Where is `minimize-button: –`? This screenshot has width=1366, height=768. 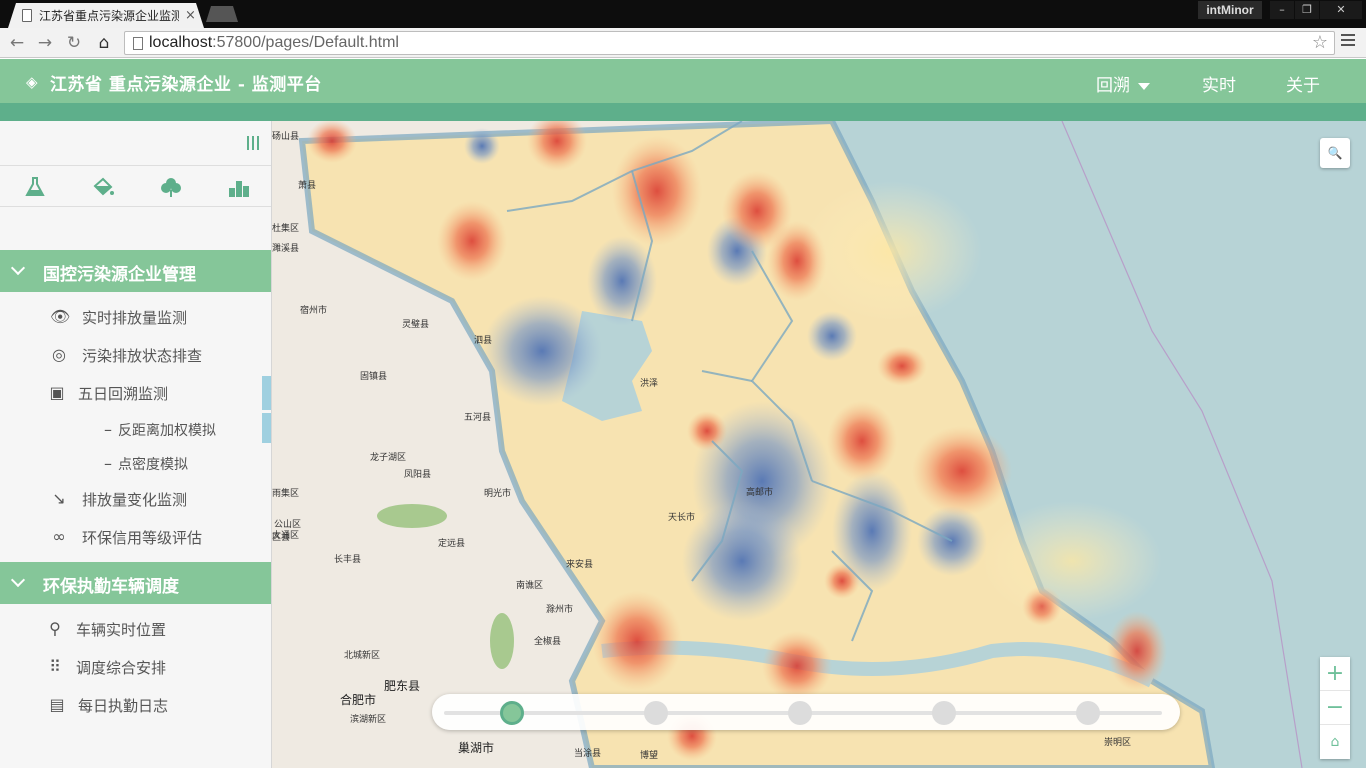
minimize-button: – is located at coordinates (1282, 10).